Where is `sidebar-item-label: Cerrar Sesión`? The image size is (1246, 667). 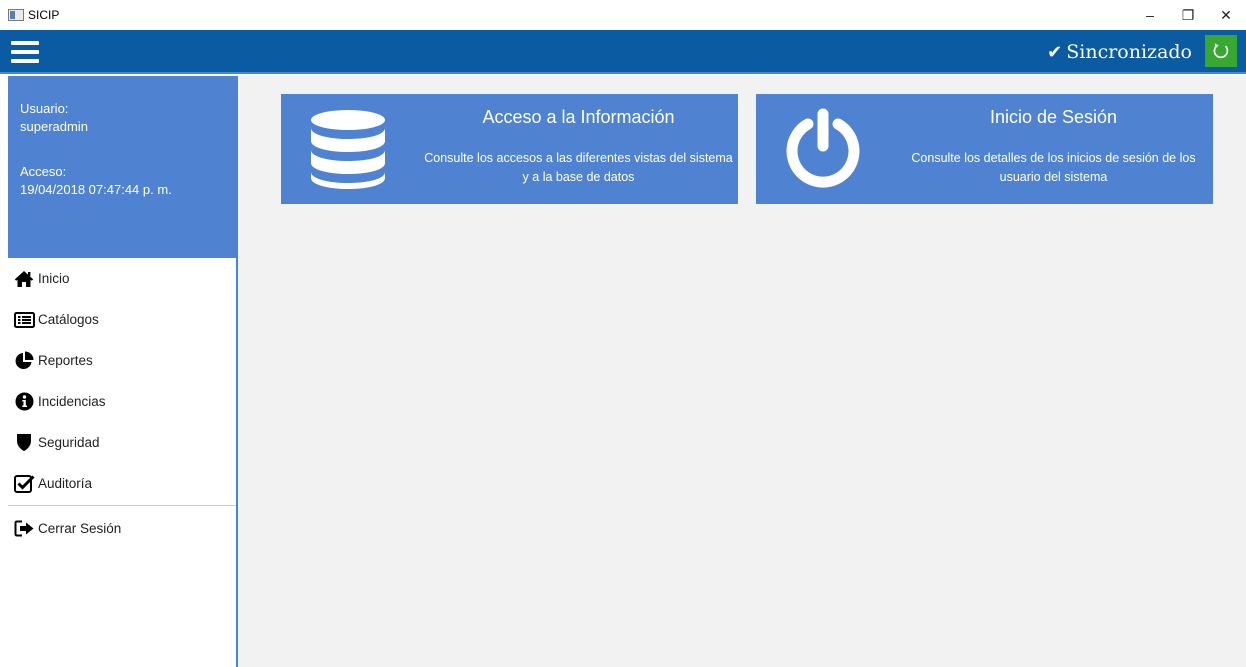 sidebar-item-label: Cerrar Sesión is located at coordinates (80, 528).